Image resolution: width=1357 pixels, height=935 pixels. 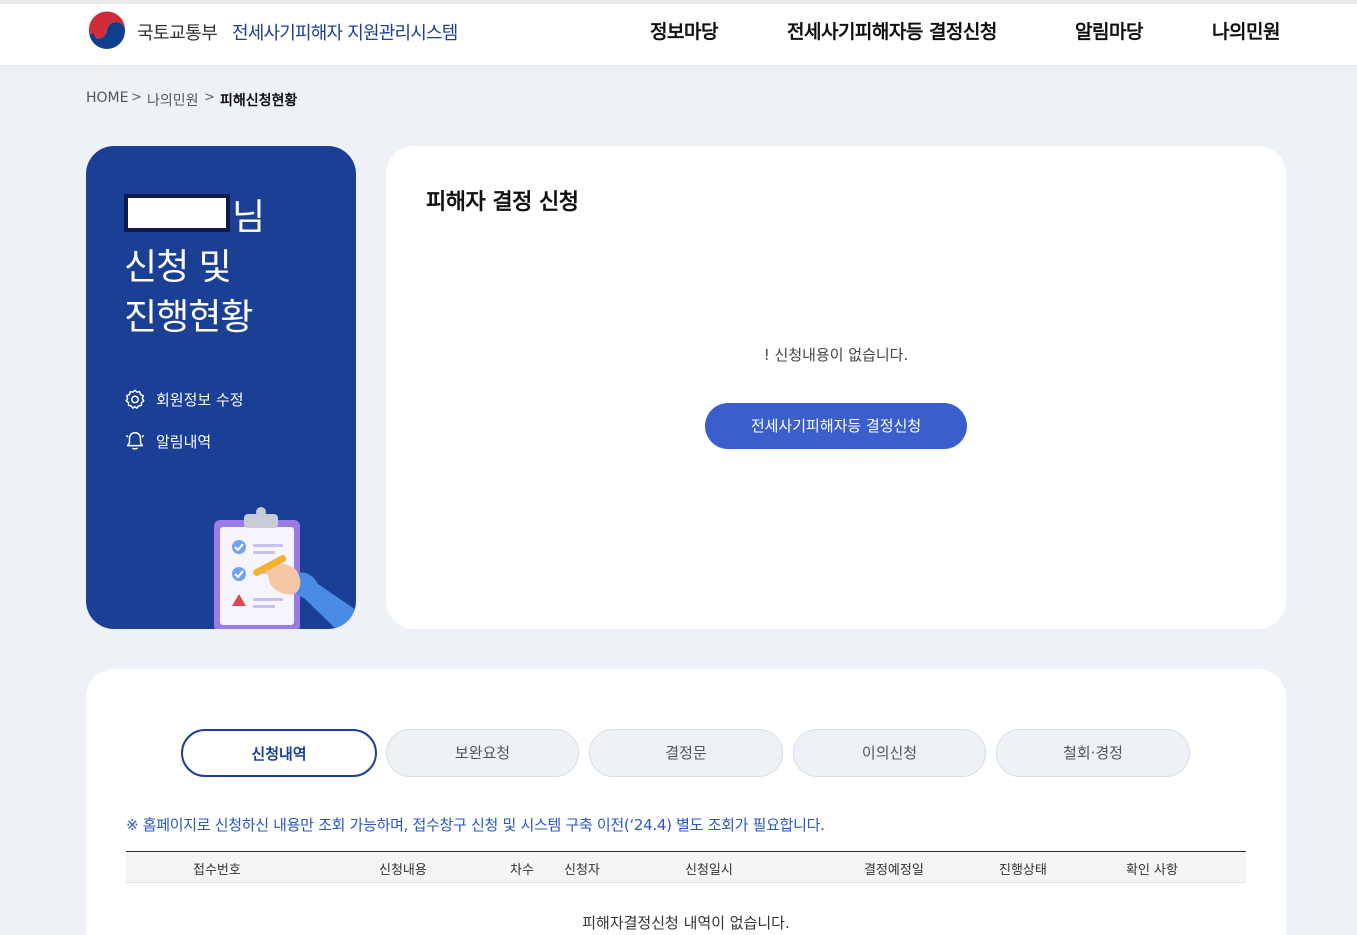 I want to click on history-table-header: 접수번호 신청내용 차수 신청자 신청일시 결정예정일 진행상태 확인 사항, so click(x=686, y=867).